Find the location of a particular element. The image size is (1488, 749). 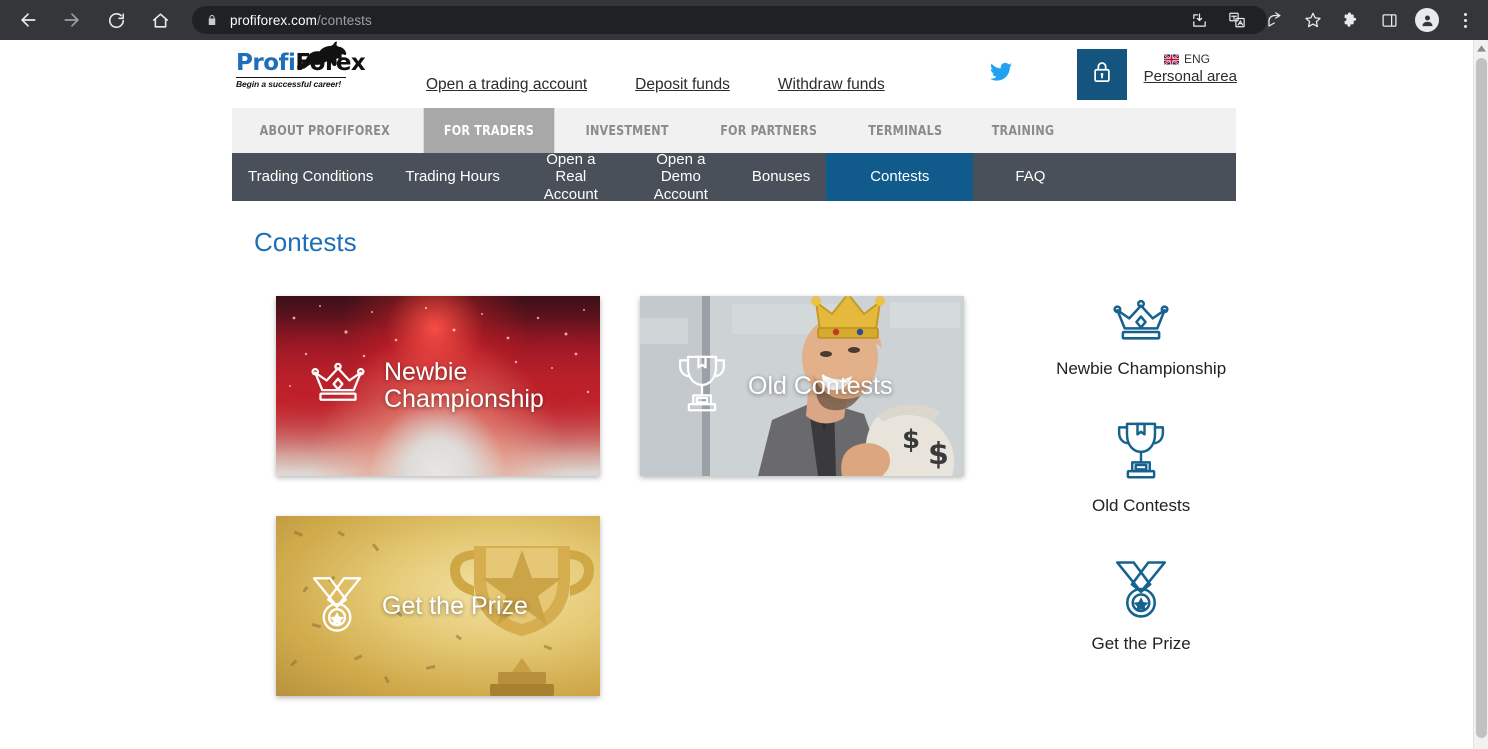

contest-card-get-the-prize: Get the Prize is located at coordinates (438, 606).